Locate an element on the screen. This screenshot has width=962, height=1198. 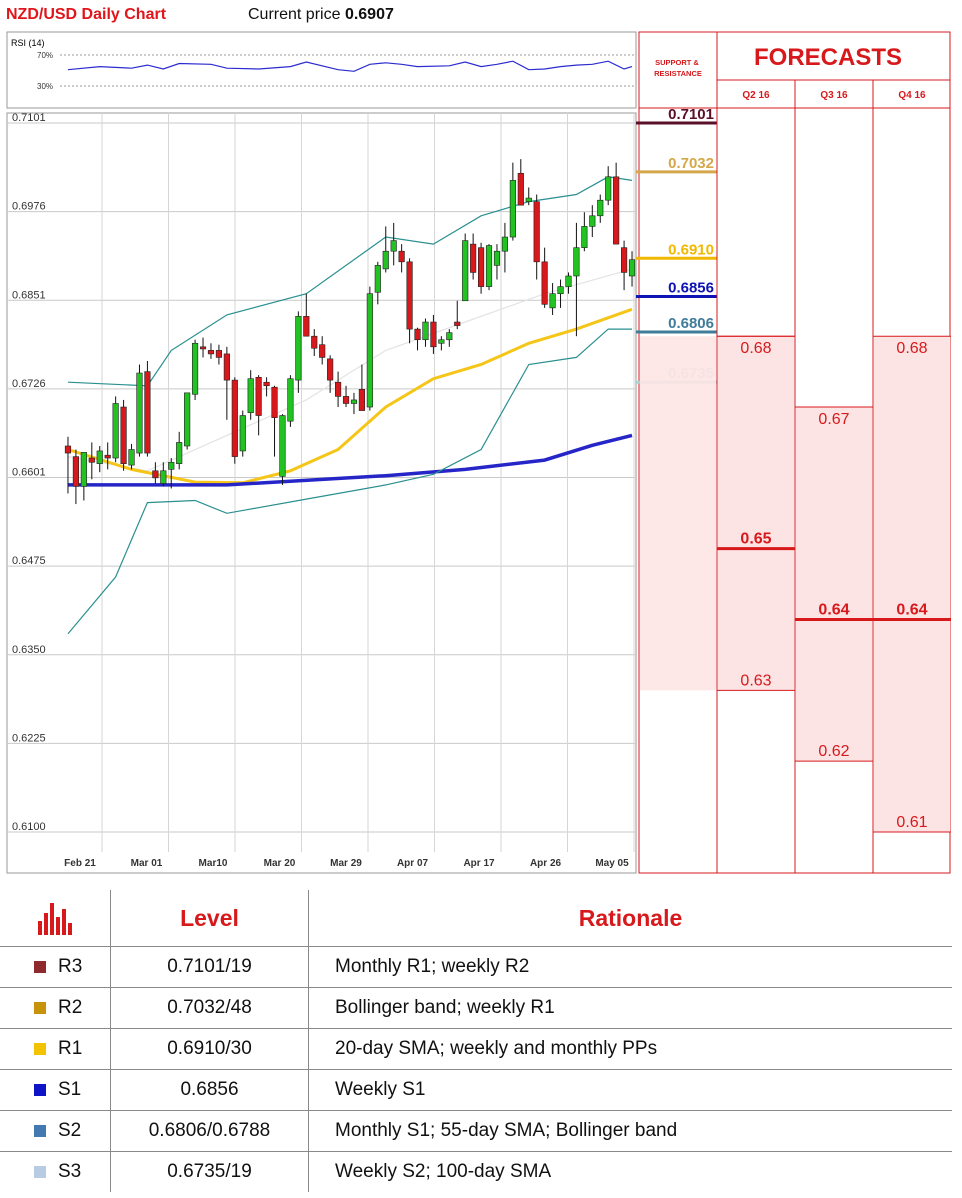
level-rationale: Weekly S2; 100-day SMA is located at coordinates (630, 1171).